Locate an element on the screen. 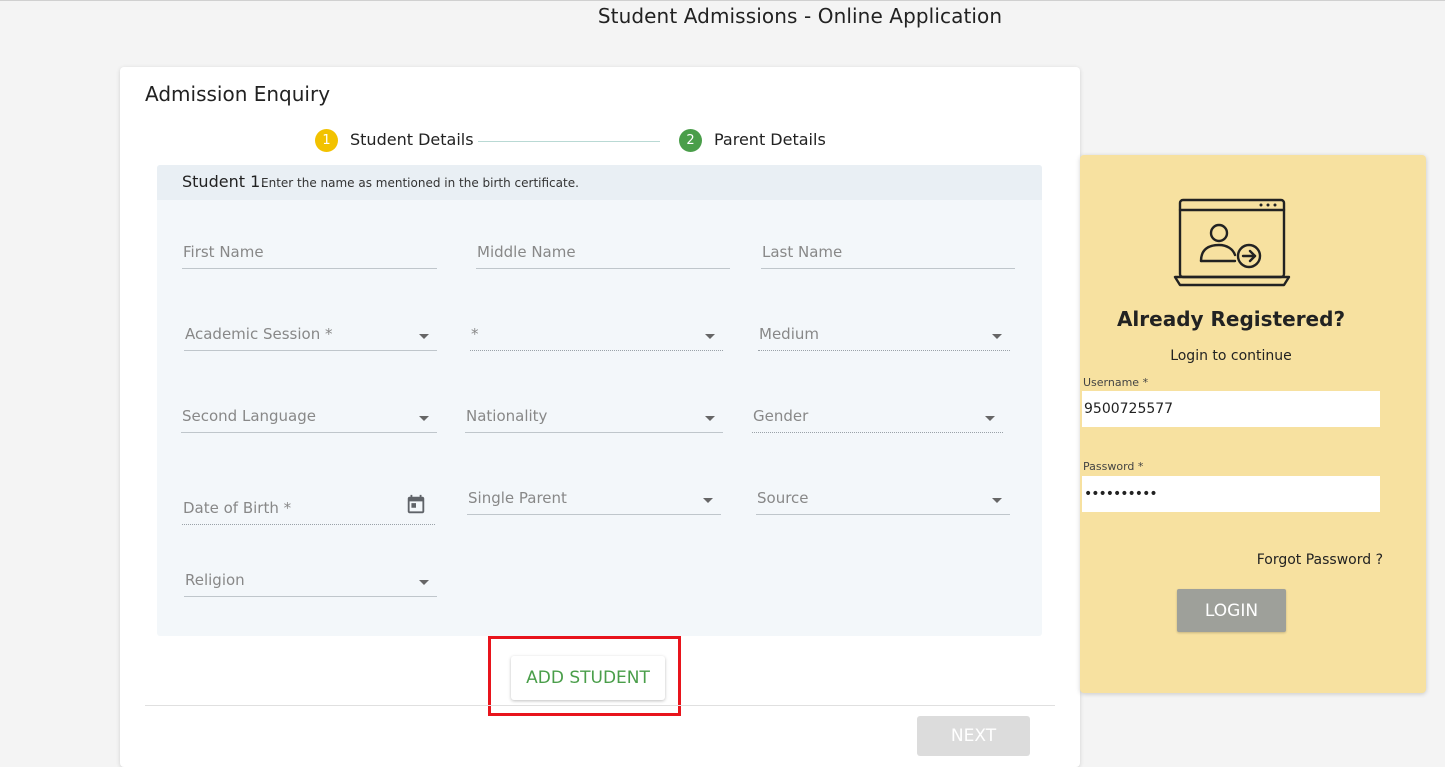  academic-session-underline is located at coordinates (310, 350).